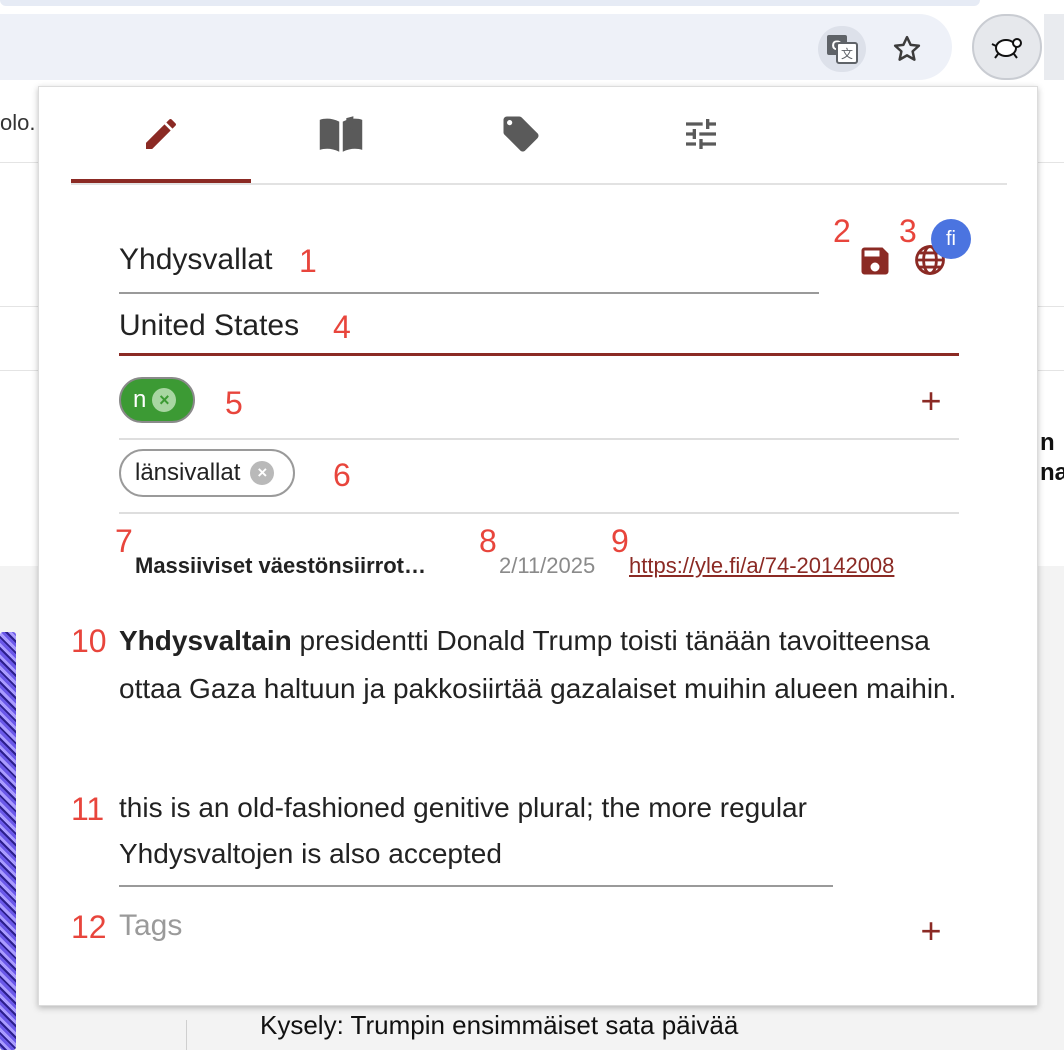 This screenshot has height=1050, width=1064. What do you see at coordinates (469, 293) in the screenshot?
I see `word-field-underline` at bounding box center [469, 293].